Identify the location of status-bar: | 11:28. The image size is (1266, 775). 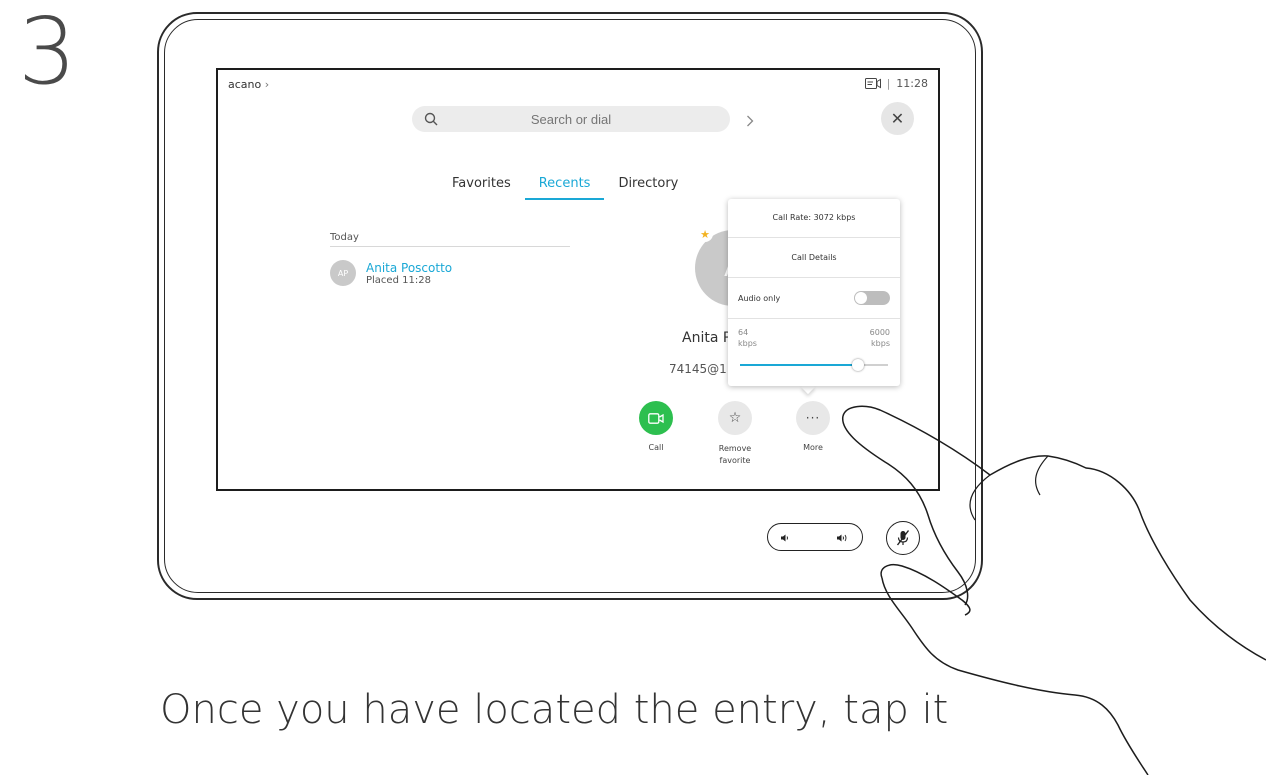
(896, 83).